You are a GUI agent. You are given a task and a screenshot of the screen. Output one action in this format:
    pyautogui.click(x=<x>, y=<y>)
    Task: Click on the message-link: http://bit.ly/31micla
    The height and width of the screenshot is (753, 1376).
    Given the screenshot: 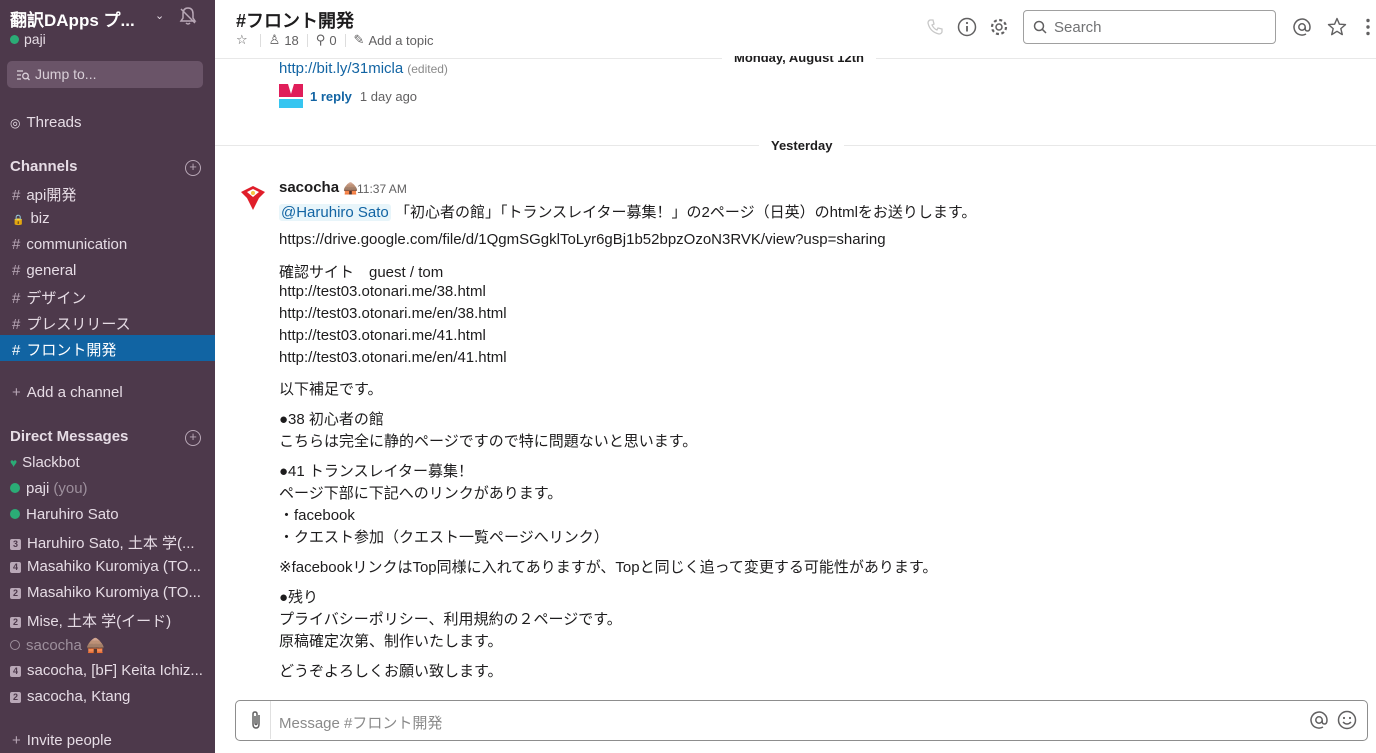 What is the action you would take?
    pyautogui.click(x=341, y=68)
    